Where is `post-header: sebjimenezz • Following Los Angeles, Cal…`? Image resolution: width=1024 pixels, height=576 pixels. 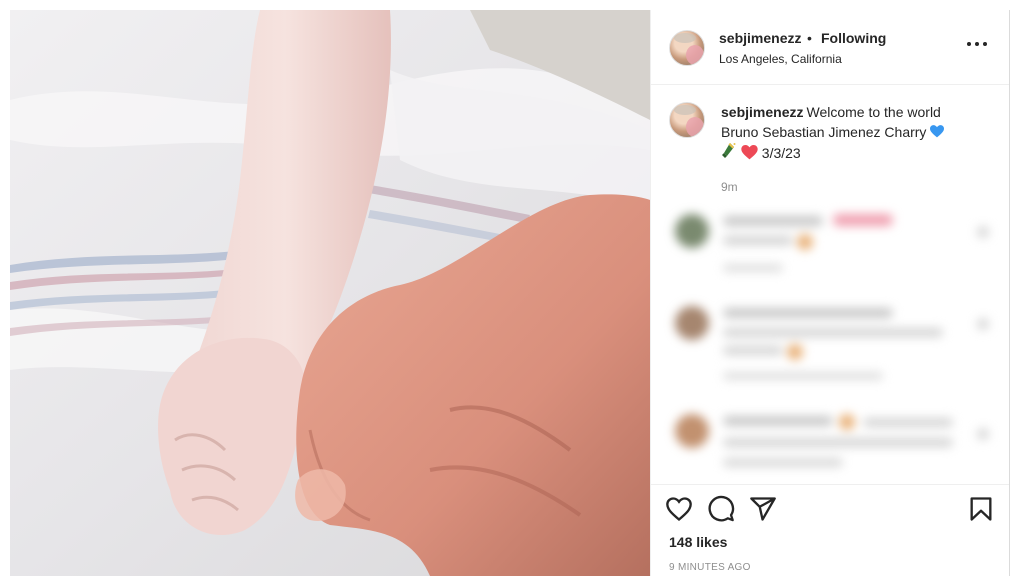 post-header: sebjimenezz • Following Los Angeles, Cal… is located at coordinates (830, 47).